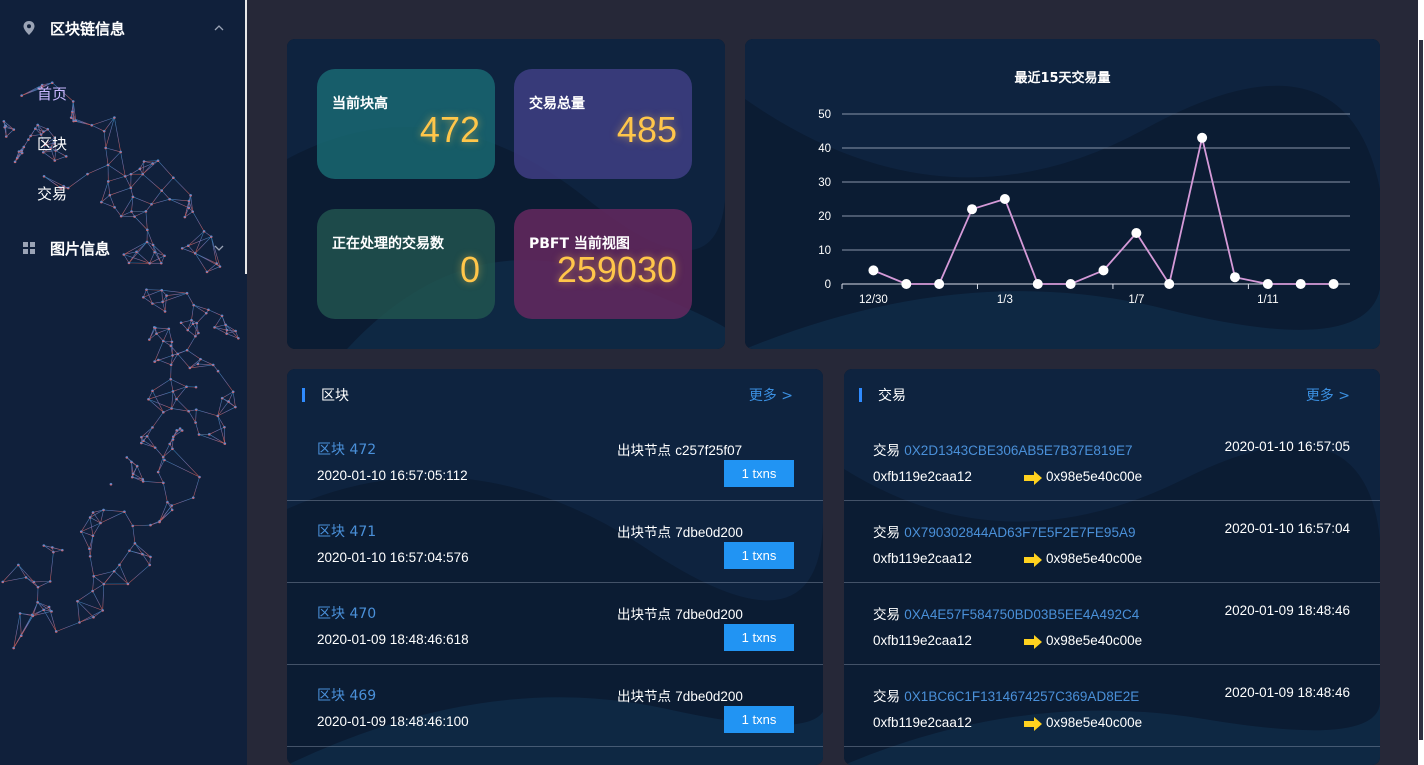 The height and width of the screenshot is (765, 1424). What do you see at coordinates (393, 721) in the screenshot?
I see `block-time: 2020-01-09 18:48:46:100` at bounding box center [393, 721].